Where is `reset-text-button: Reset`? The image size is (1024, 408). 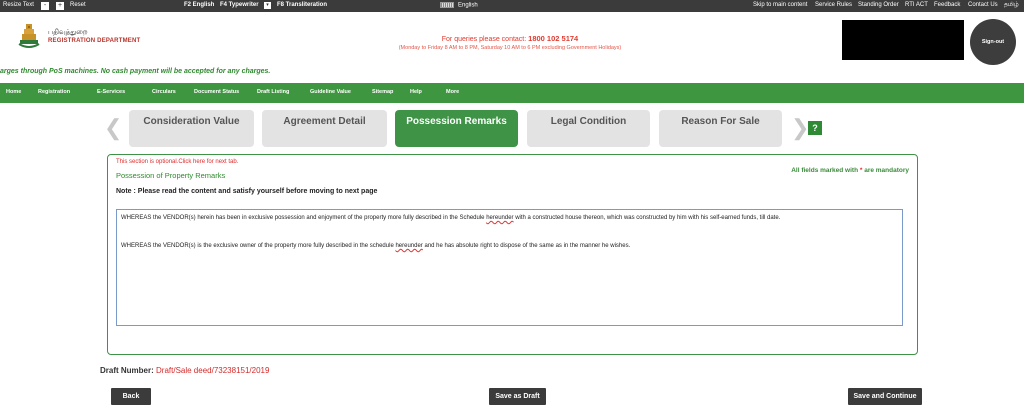 reset-text-button: Reset is located at coordinates (78, 5).